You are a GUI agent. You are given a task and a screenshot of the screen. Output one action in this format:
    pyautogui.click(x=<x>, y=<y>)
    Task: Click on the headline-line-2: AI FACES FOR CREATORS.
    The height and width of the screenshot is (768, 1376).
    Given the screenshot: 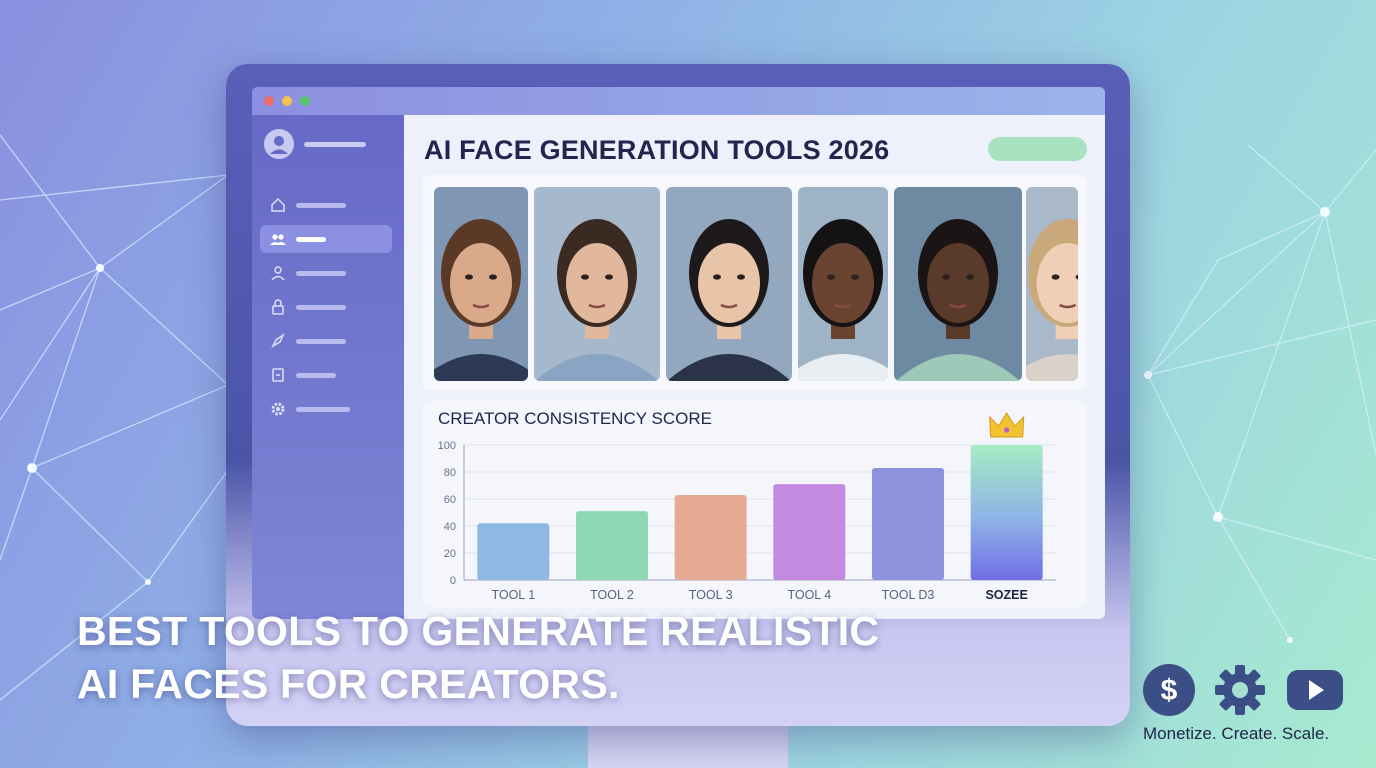 What is the action you would take?
    pyautogui.click(x=348, y=684)
    